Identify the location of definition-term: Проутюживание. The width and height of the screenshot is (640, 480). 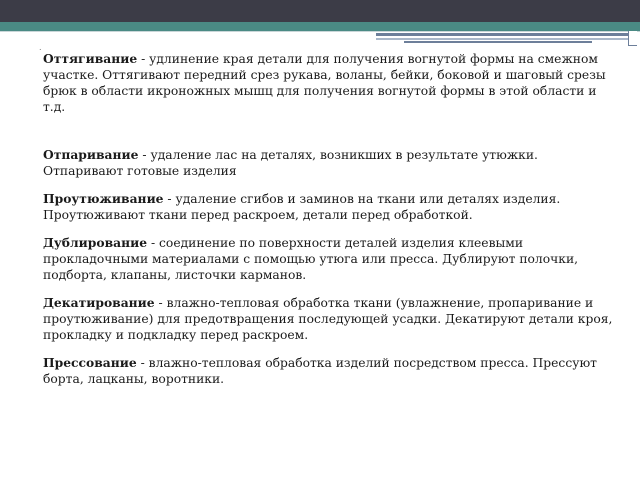
(103, 198).